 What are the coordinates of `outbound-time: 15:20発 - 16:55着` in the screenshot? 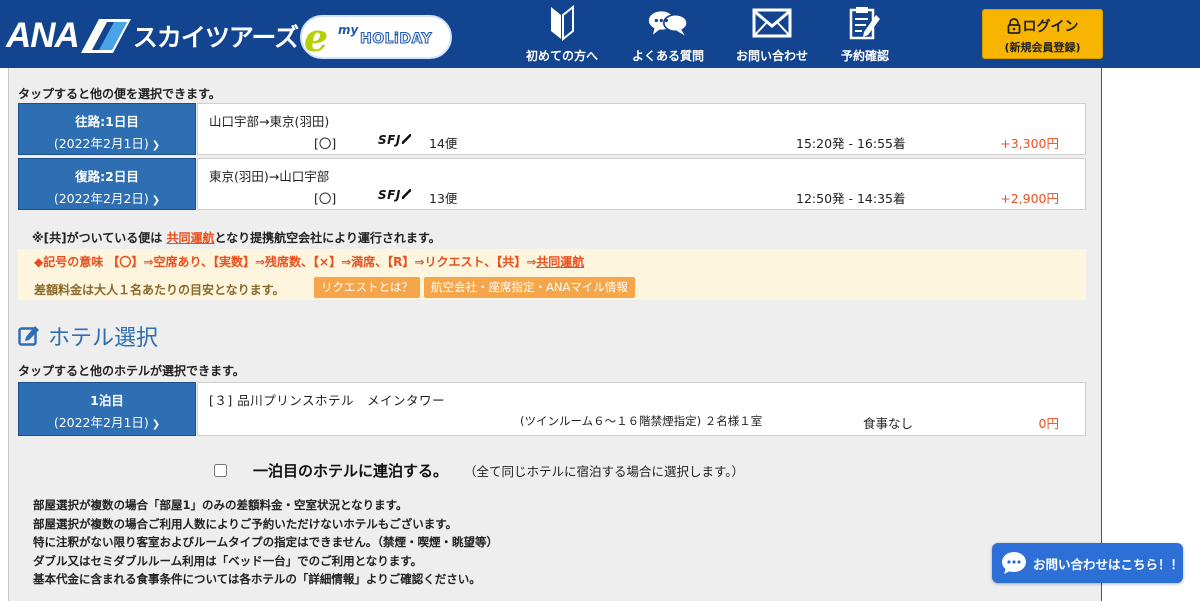 It's located at (851, 143).